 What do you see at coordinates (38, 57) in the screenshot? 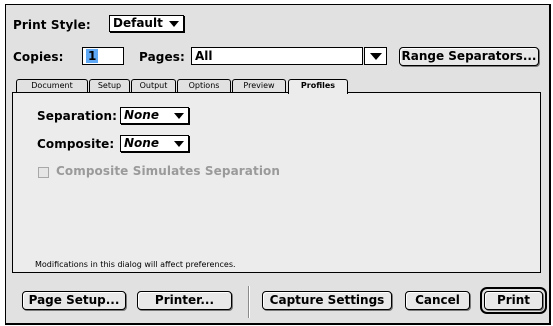
I see `copies-label: Copies:` at bounding box center [38, 57].